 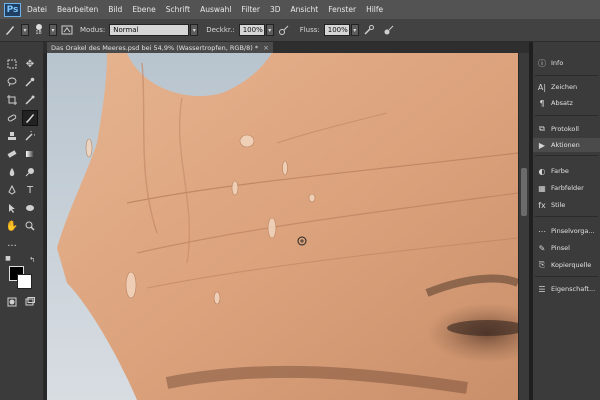 I want to click on opacity-input: 100%, so click(x=251, y=30).